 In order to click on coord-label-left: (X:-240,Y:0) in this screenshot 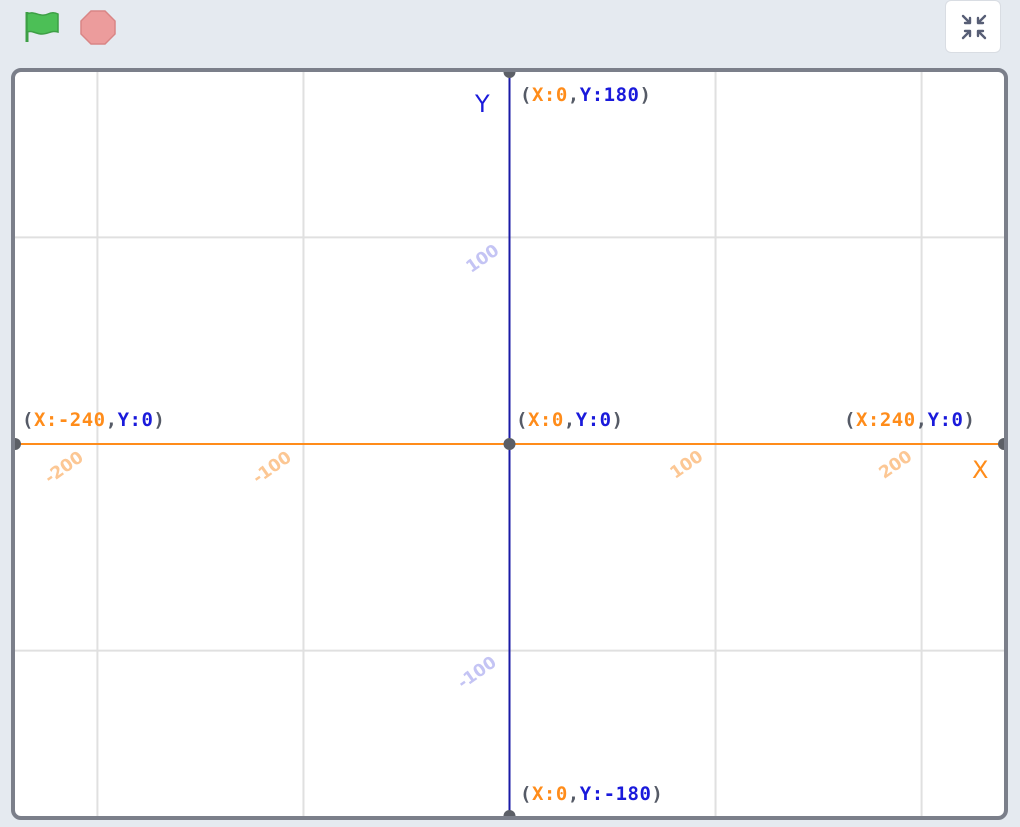, I will do `click(94, 420)`.